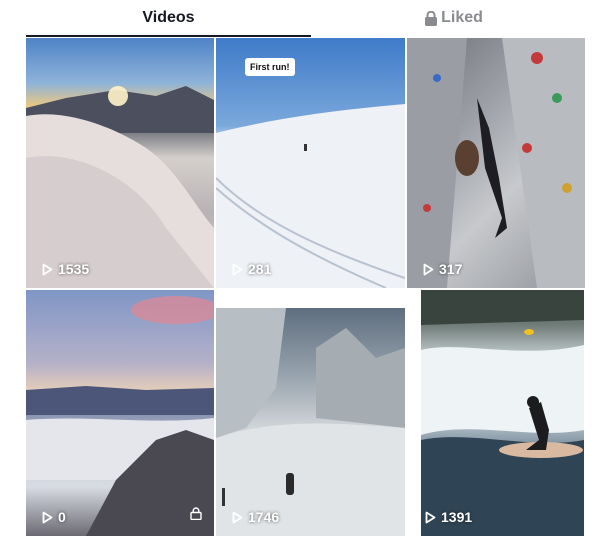  What do you see at coordinates (270, 67) in the screenshot?
I see `video-caption: First run!` at bounding box center [270, 67].